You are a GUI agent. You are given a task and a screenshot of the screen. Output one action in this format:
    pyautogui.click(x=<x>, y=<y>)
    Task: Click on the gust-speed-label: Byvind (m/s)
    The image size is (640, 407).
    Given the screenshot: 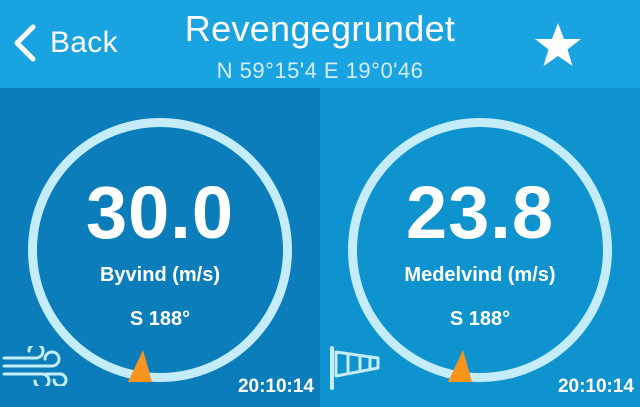 What is the action you would take?
    pyautogui.click(x=160, y=275)
    